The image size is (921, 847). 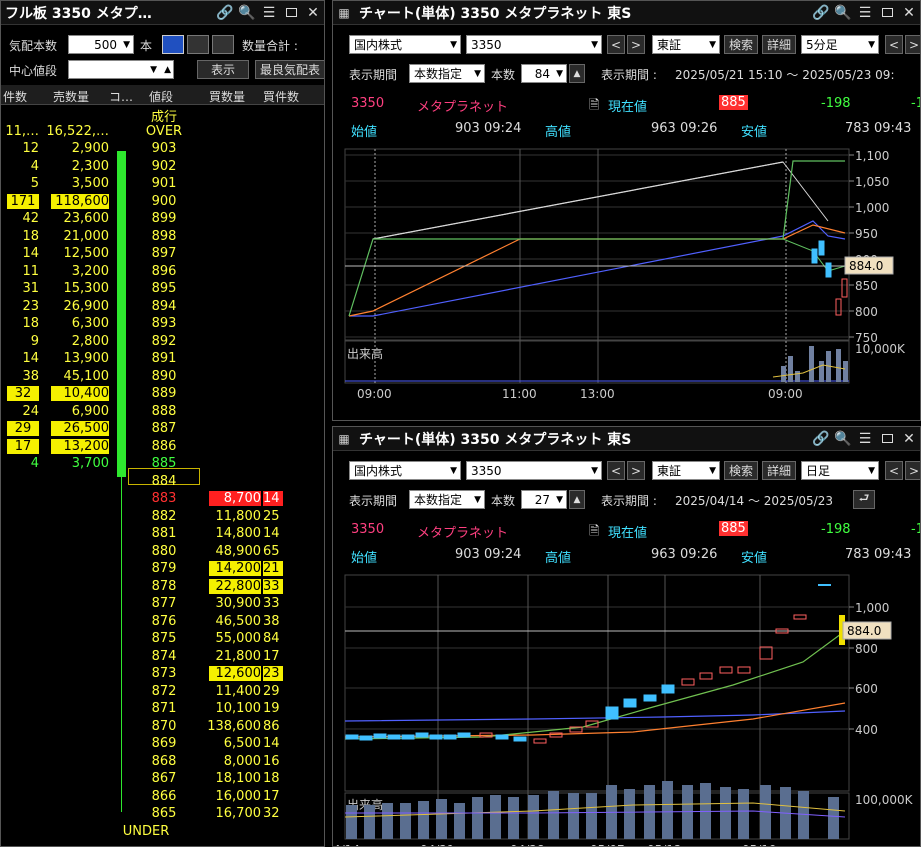 I want to click on buy-row: 874 21,800 17, so click(x=162, y=657).